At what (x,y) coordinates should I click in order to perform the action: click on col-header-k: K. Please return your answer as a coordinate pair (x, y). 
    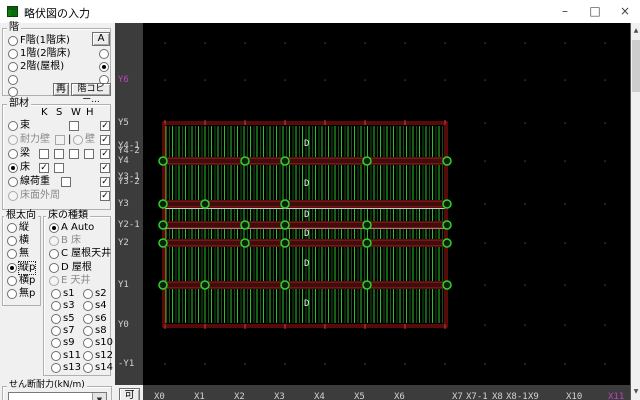
    Looking at the image, I should click on (44, 112).